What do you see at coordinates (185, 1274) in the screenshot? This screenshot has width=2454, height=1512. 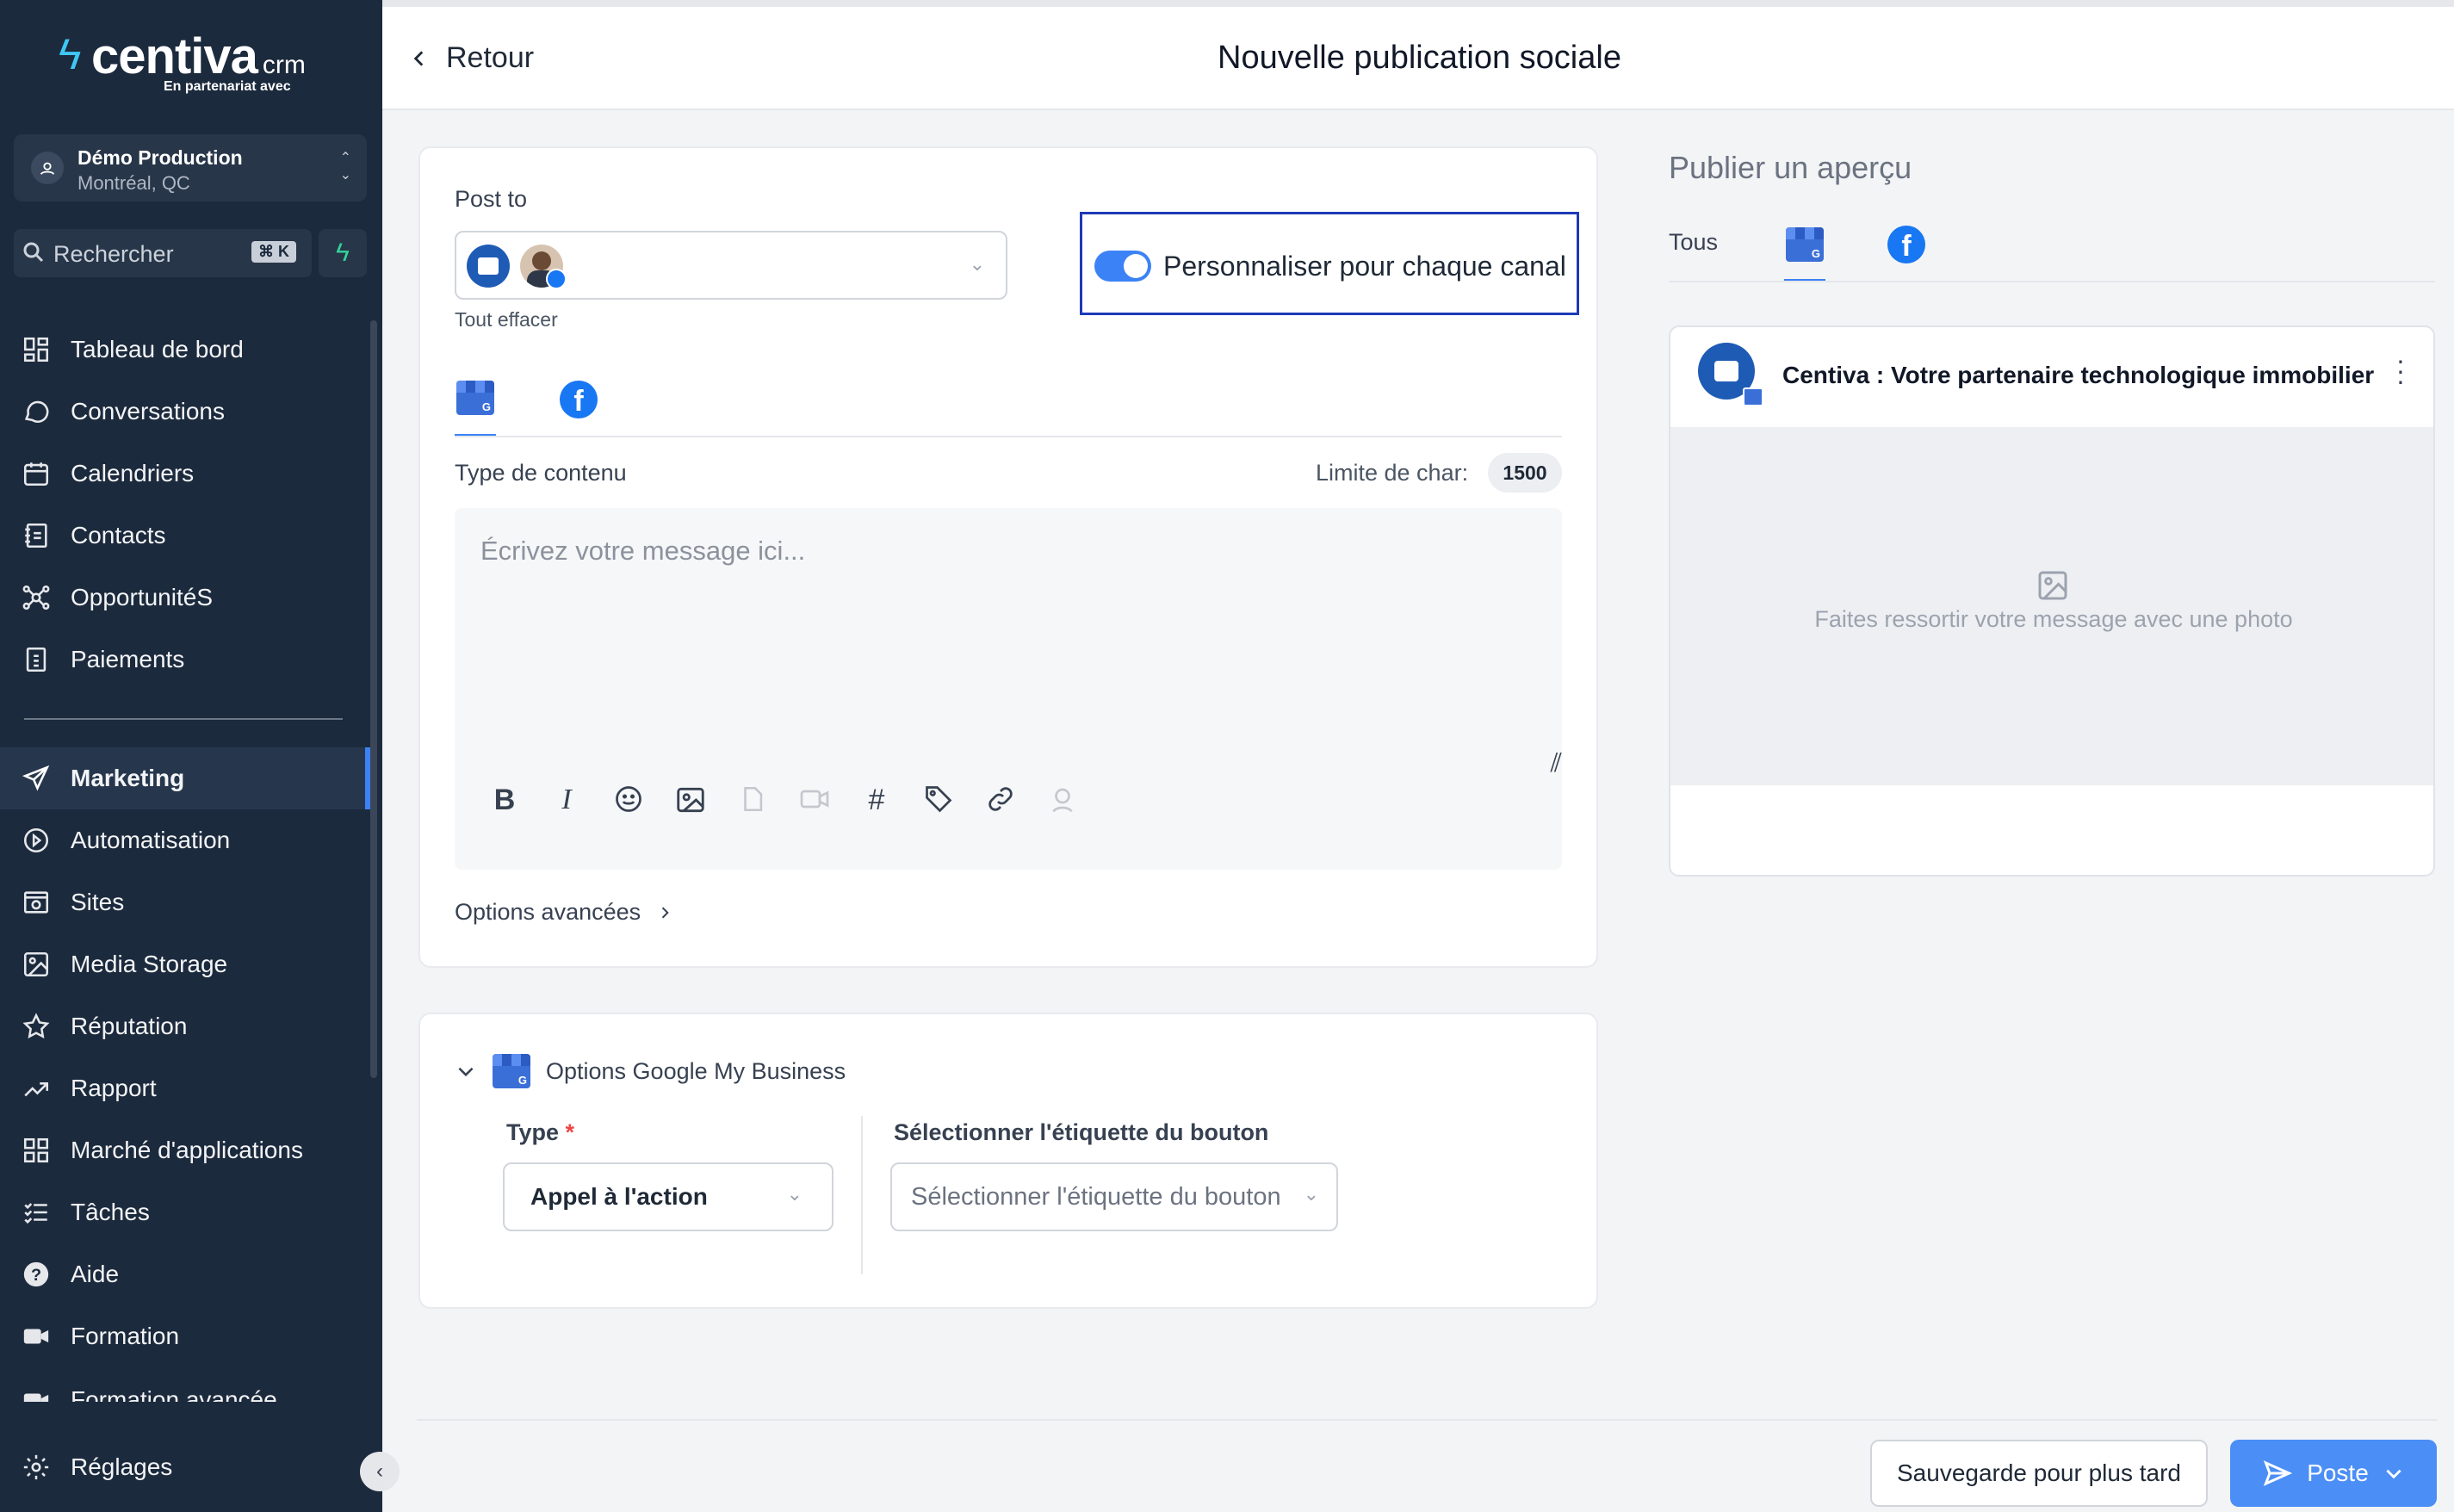 I see `sidebar-item-aide: ? Aide` at bounding box center [185, 1274].